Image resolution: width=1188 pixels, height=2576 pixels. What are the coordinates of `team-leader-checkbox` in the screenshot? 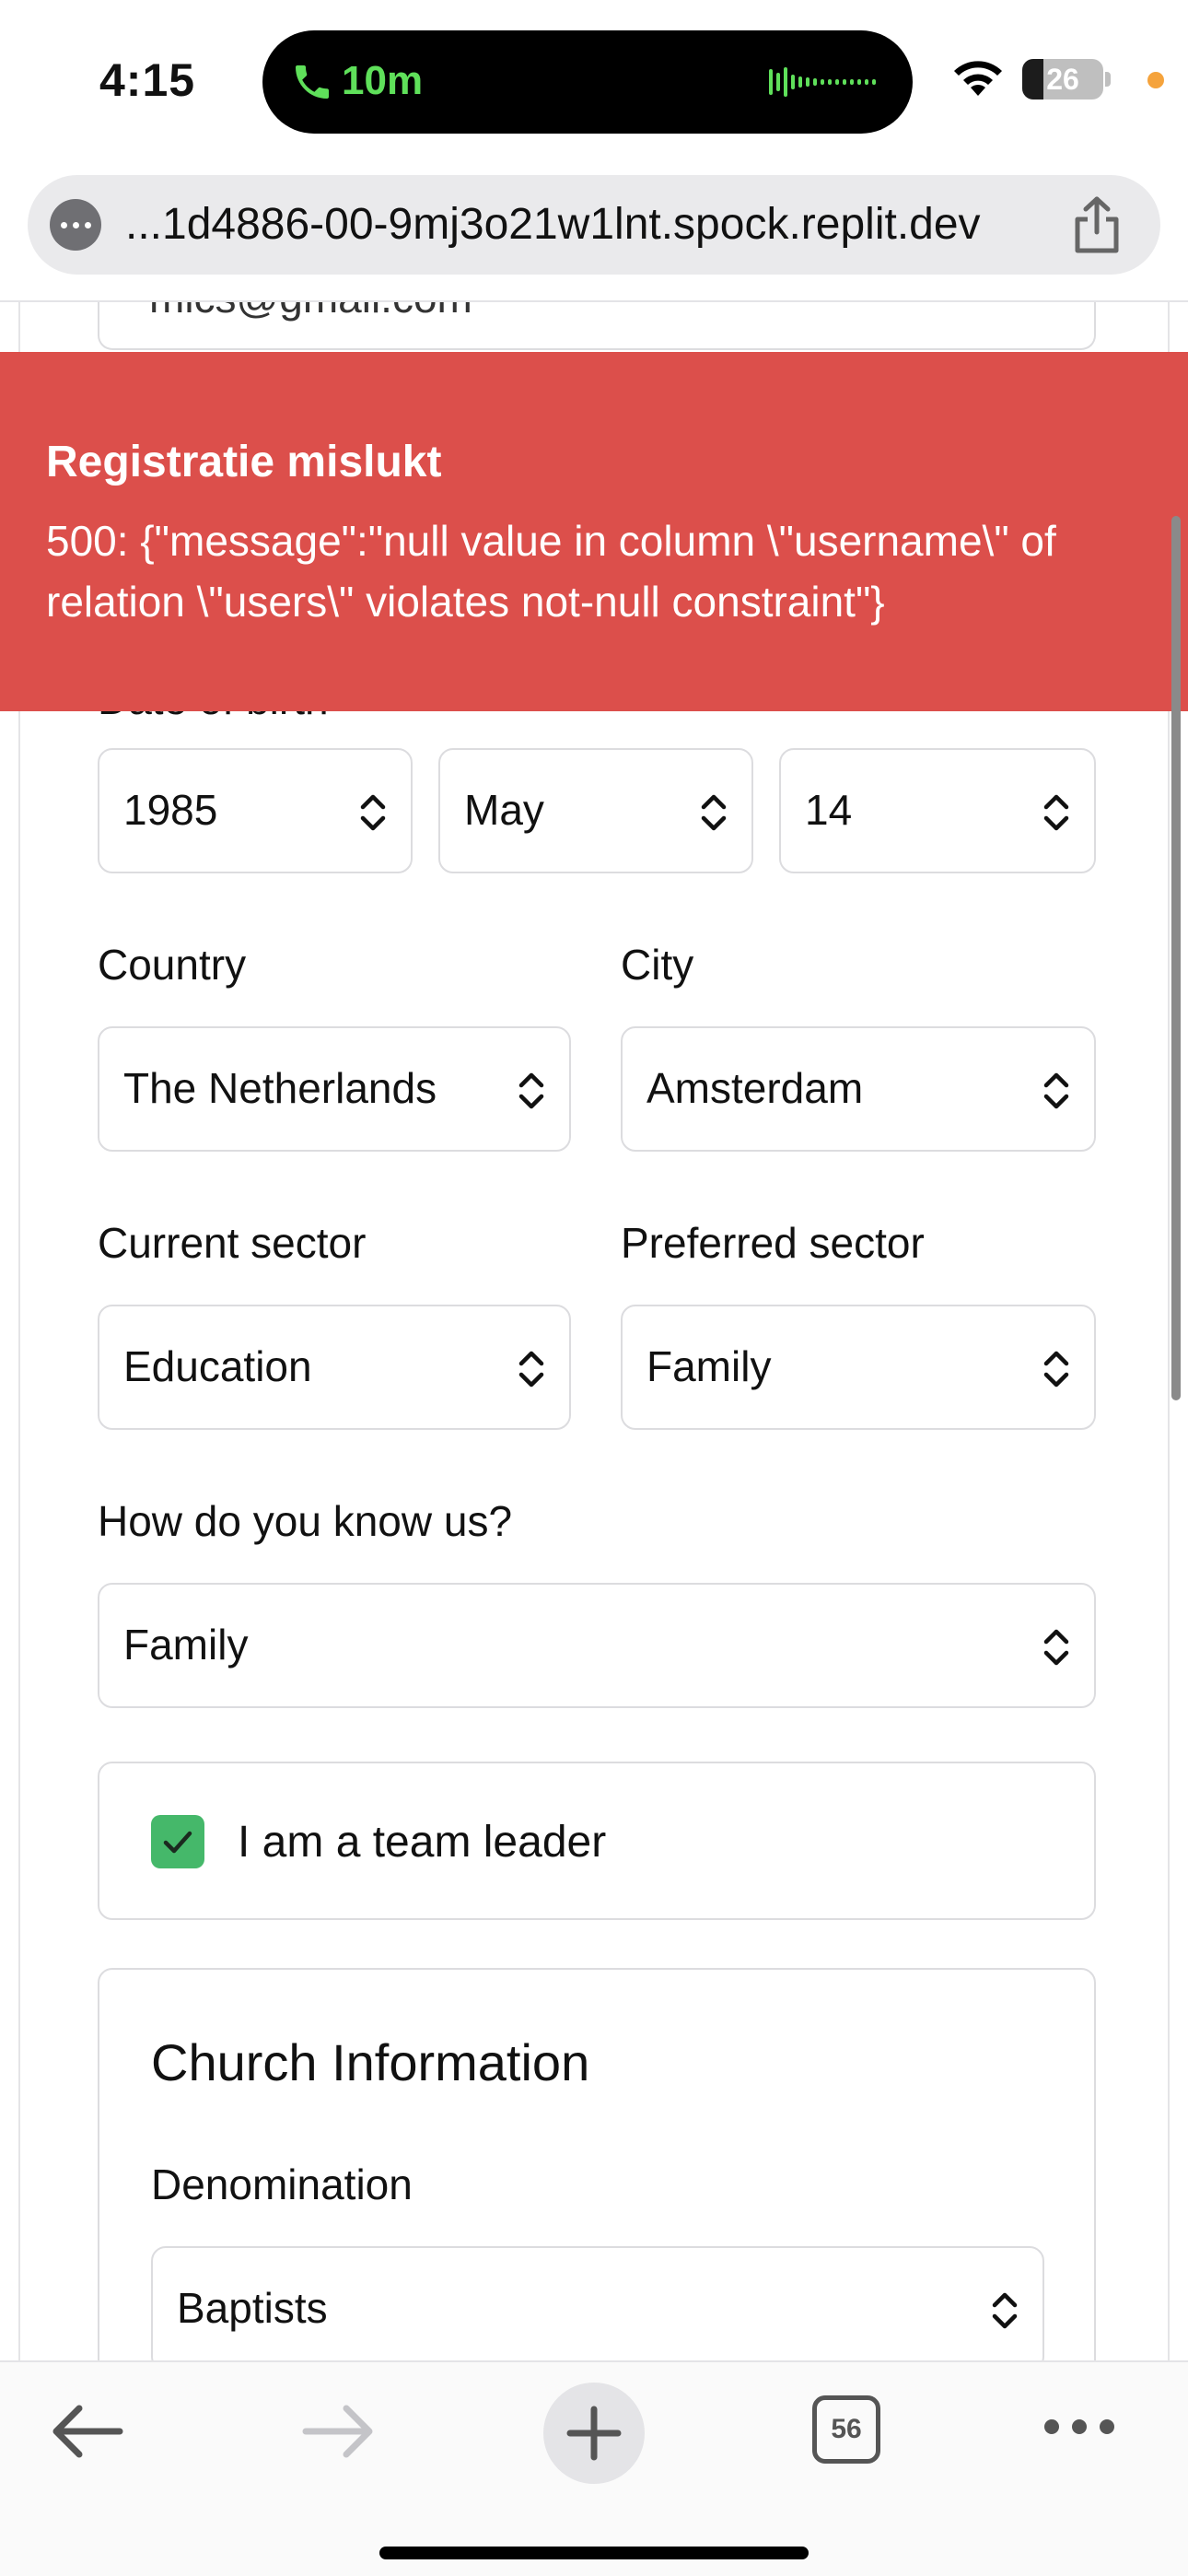 It's located at (177, 1841).